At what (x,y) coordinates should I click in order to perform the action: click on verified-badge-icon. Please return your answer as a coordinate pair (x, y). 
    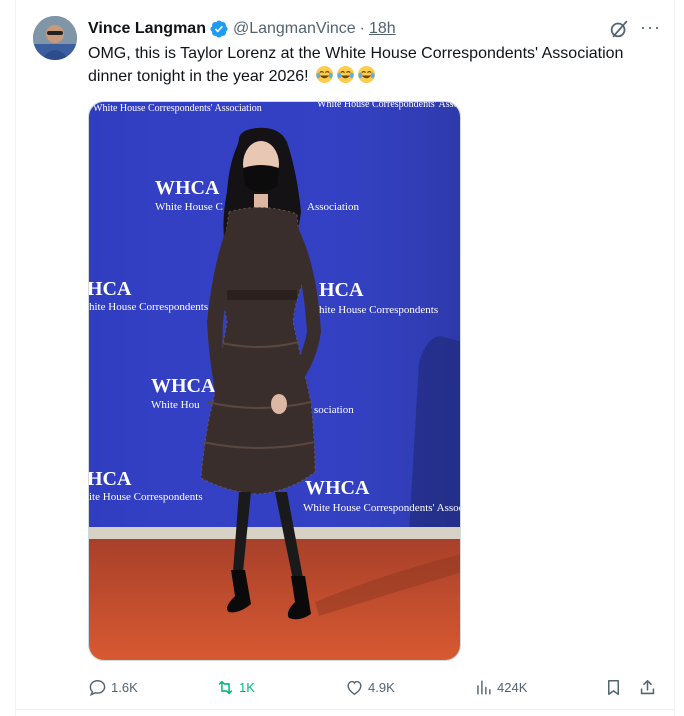
    Looking at the image, I should click on (219, 29).